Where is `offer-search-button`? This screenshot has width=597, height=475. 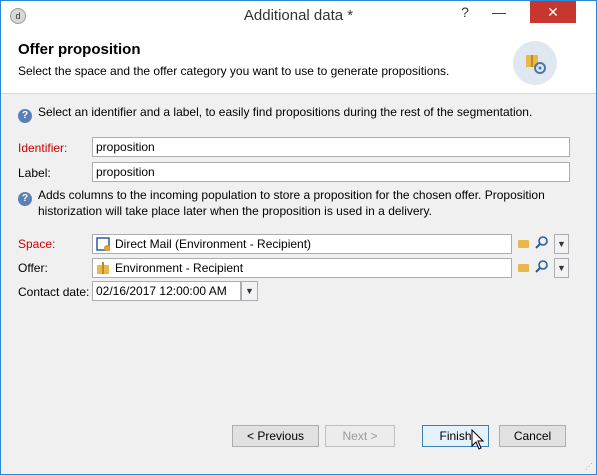
offer-search-button is located at coordinates (542, 268).